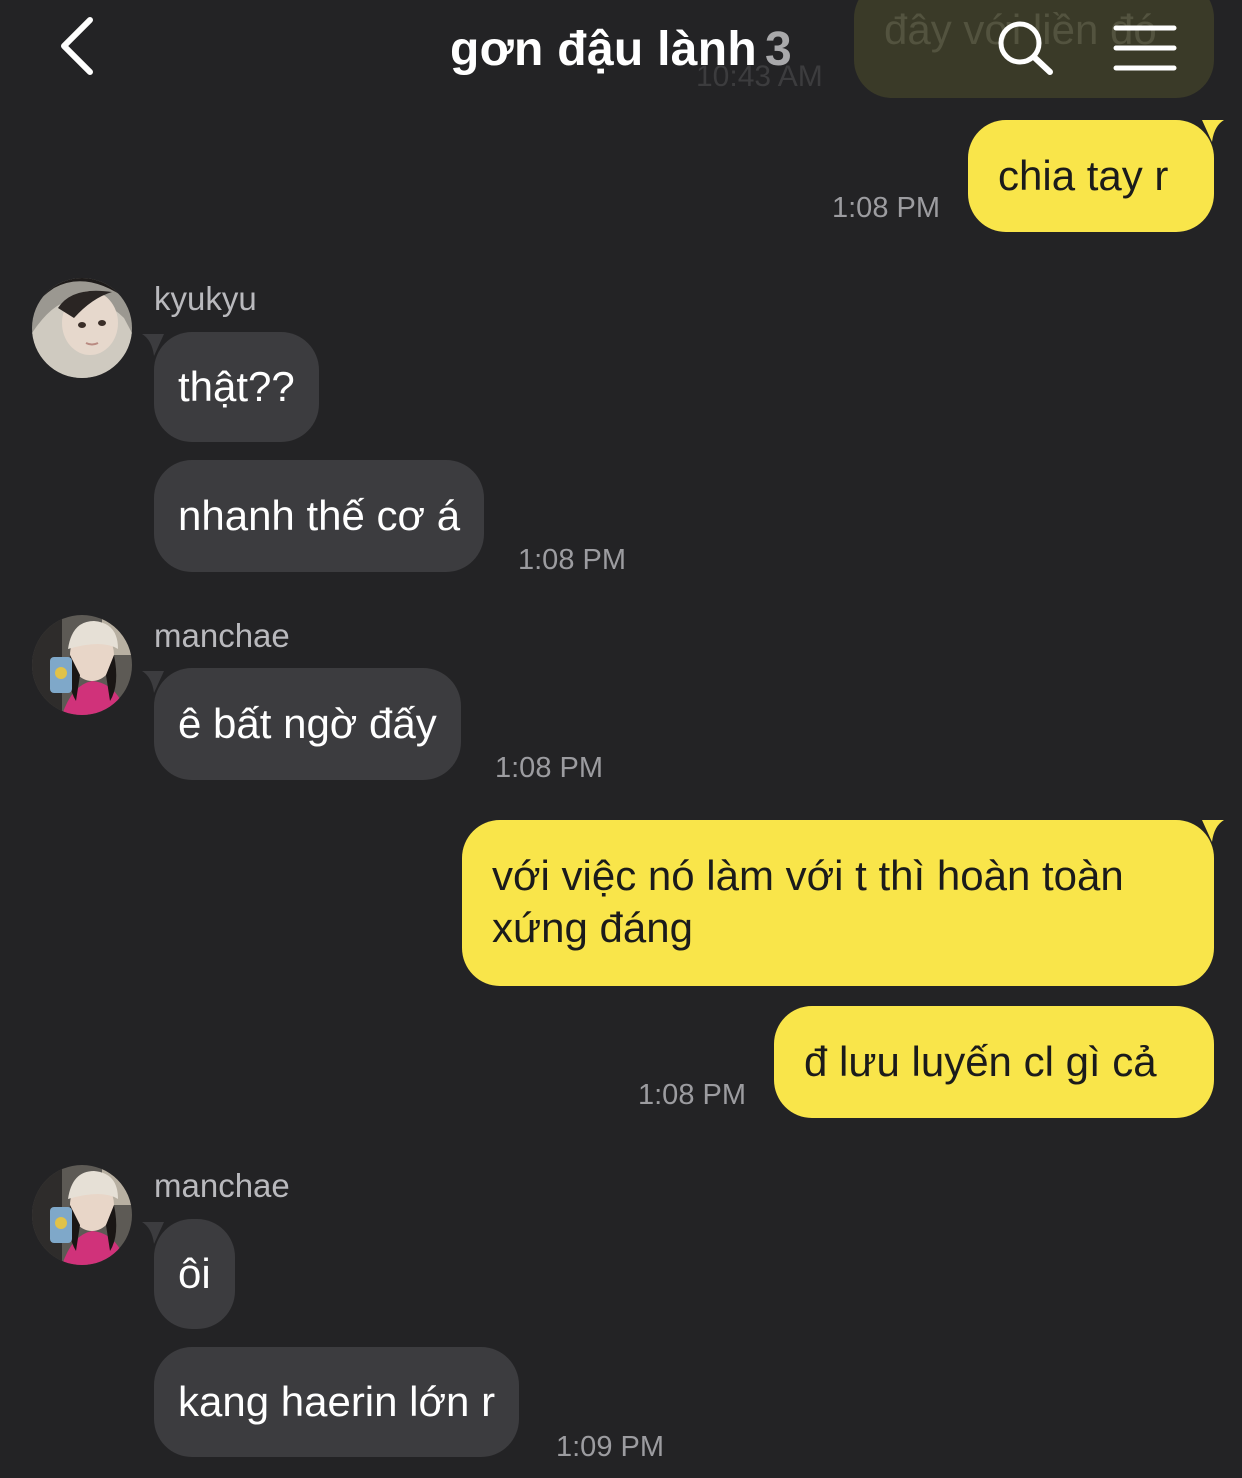  Describe the element at coordinates (808, 875) in the screenshot. I see `message-line: với việc nó làm với t thì hoàn toàn` at that location.